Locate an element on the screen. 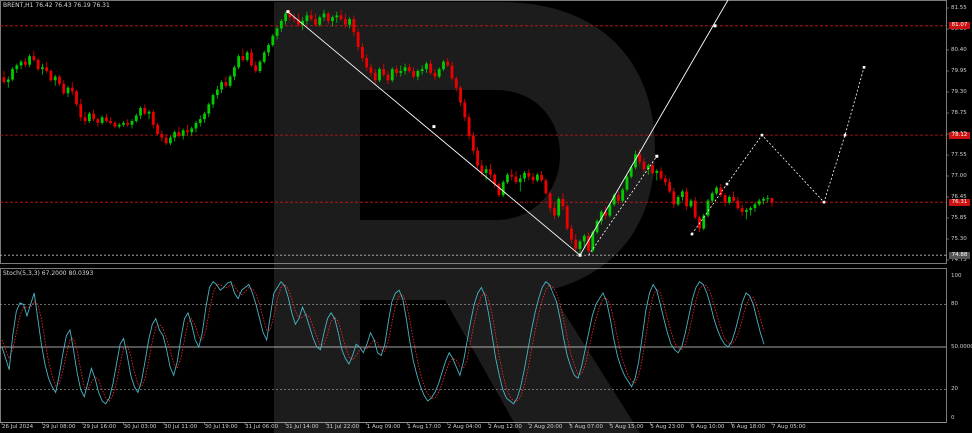  price-tick-label: 79.30 is located at coordinates (959, 91).